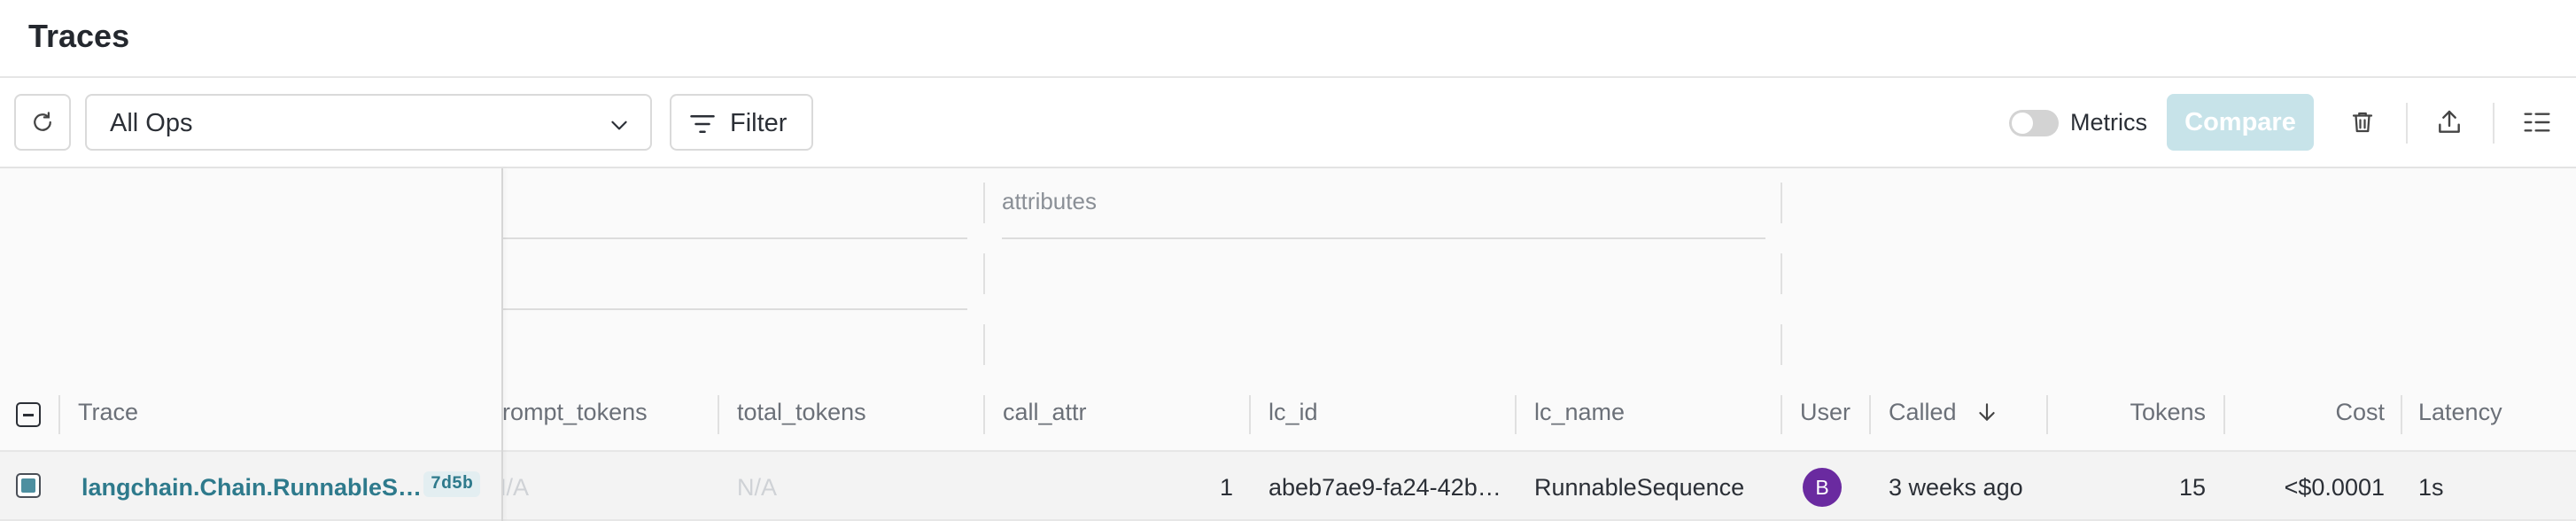 The image size is (2576, 521). I want to click on col-header-lc-name: lc_name, so click(1579, 412).